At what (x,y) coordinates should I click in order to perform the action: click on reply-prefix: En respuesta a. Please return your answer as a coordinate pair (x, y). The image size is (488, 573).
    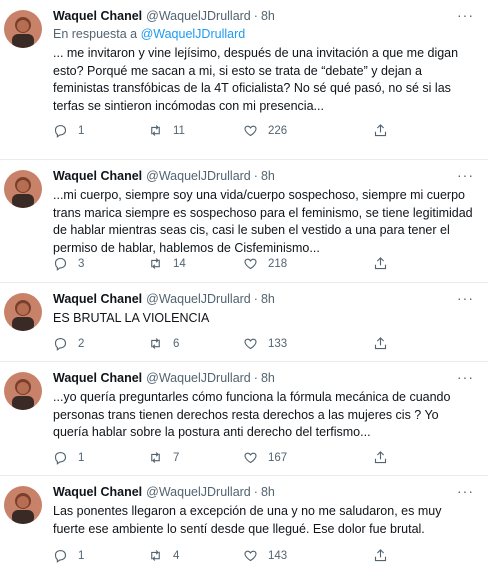
    Looking at the image, I should click on (95, 34).